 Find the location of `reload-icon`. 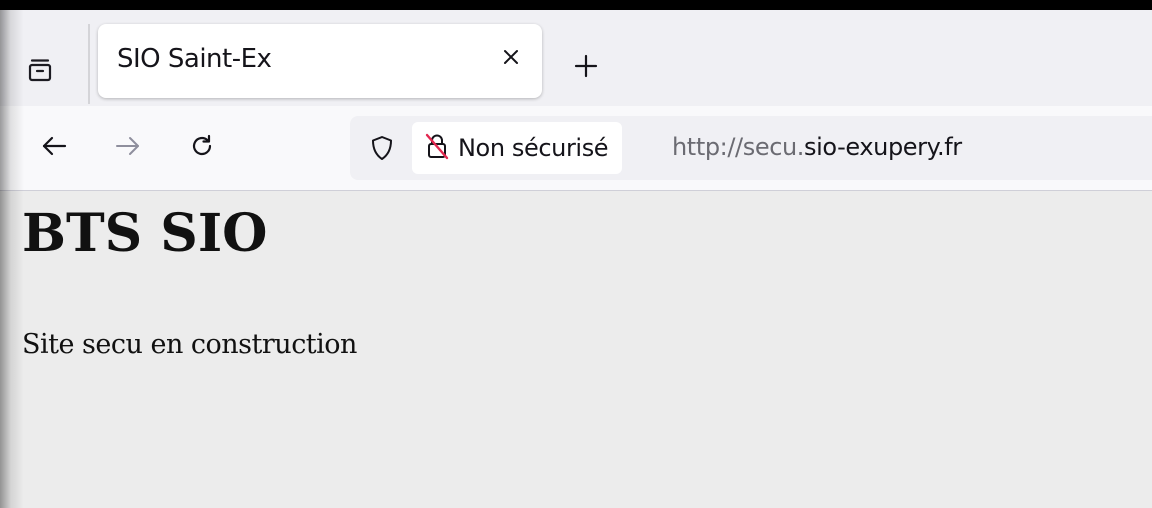

reload-icon is located at coordinates (202, 146).